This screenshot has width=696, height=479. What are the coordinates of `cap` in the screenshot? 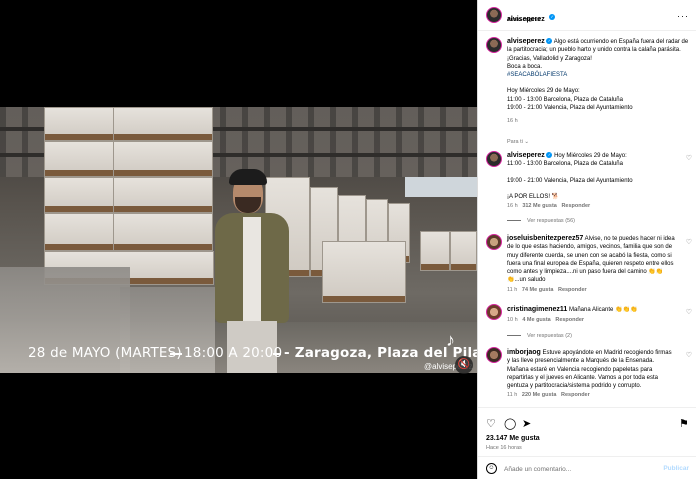 It's located at (248, 177).